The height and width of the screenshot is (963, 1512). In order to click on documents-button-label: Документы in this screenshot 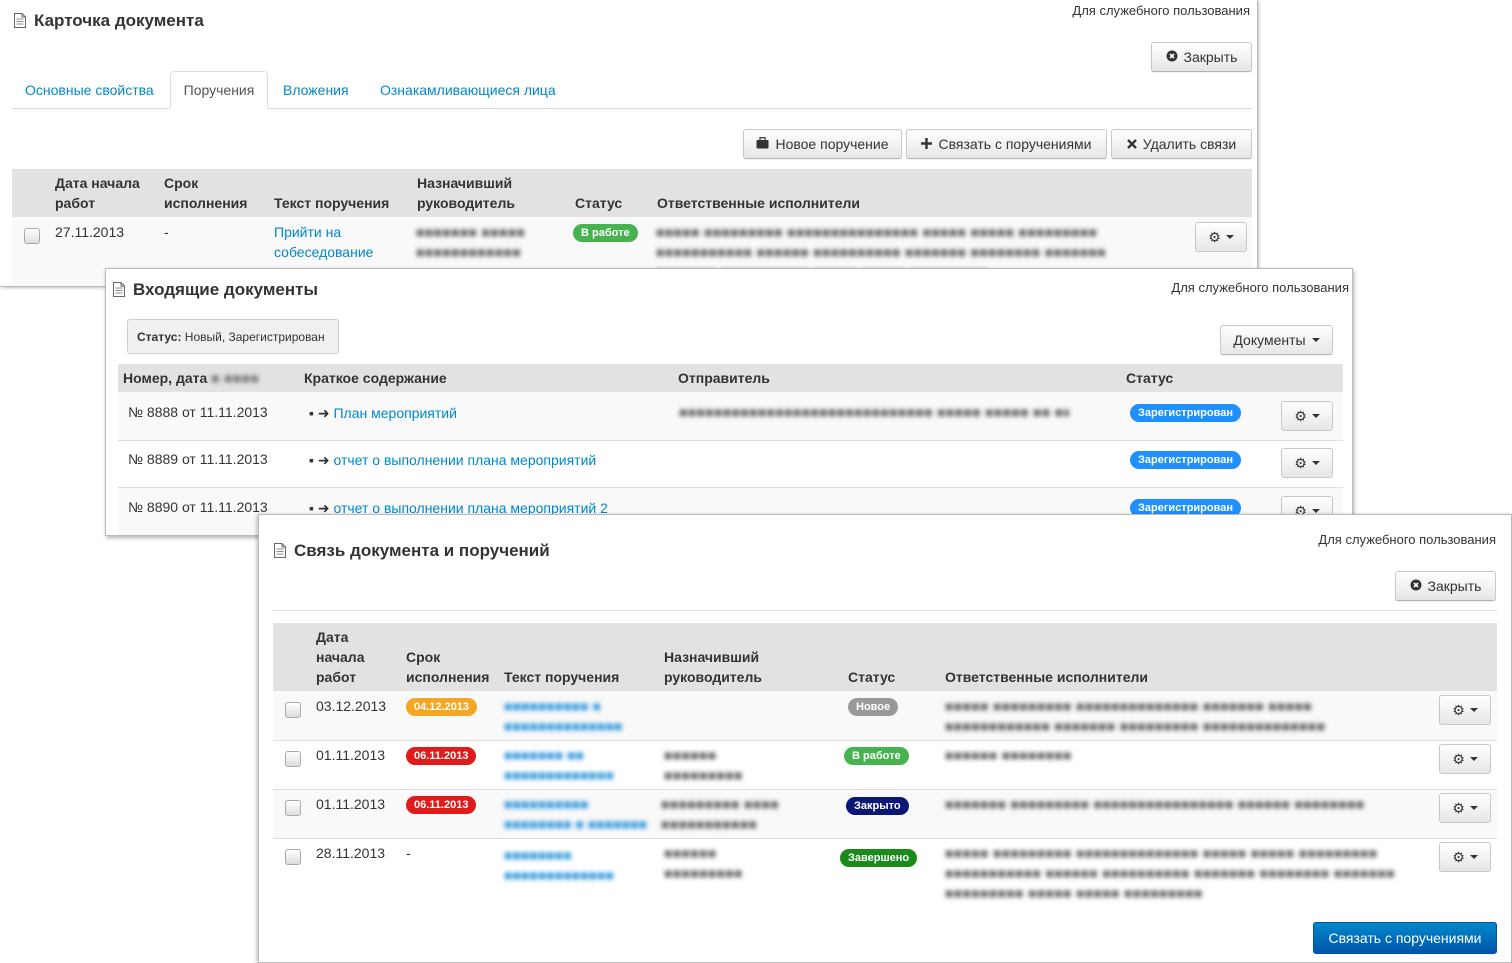, I will do `click(1269, 340)`.